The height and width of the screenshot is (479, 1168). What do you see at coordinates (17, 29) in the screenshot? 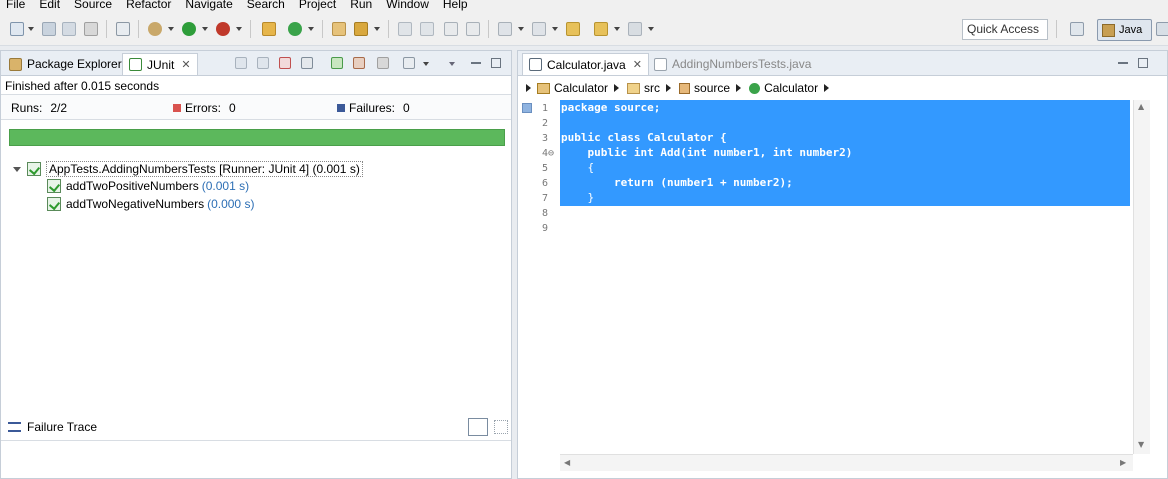
I see `new-icon` at bounding box center [17, 29].